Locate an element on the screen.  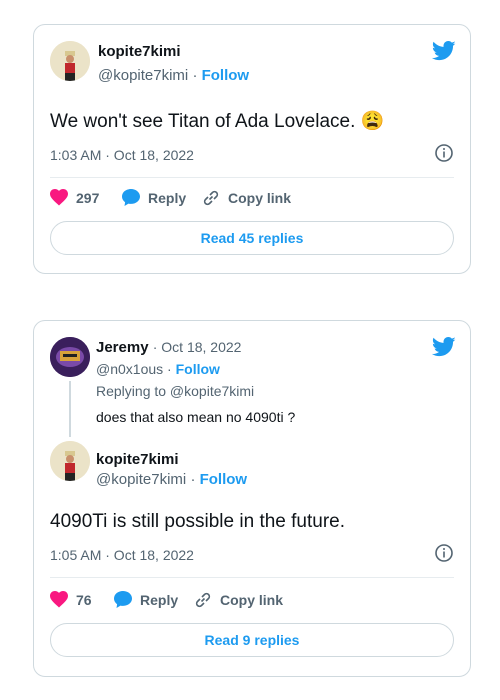
parent-handle: @n0x1ous is located at coordinates (129, 369).